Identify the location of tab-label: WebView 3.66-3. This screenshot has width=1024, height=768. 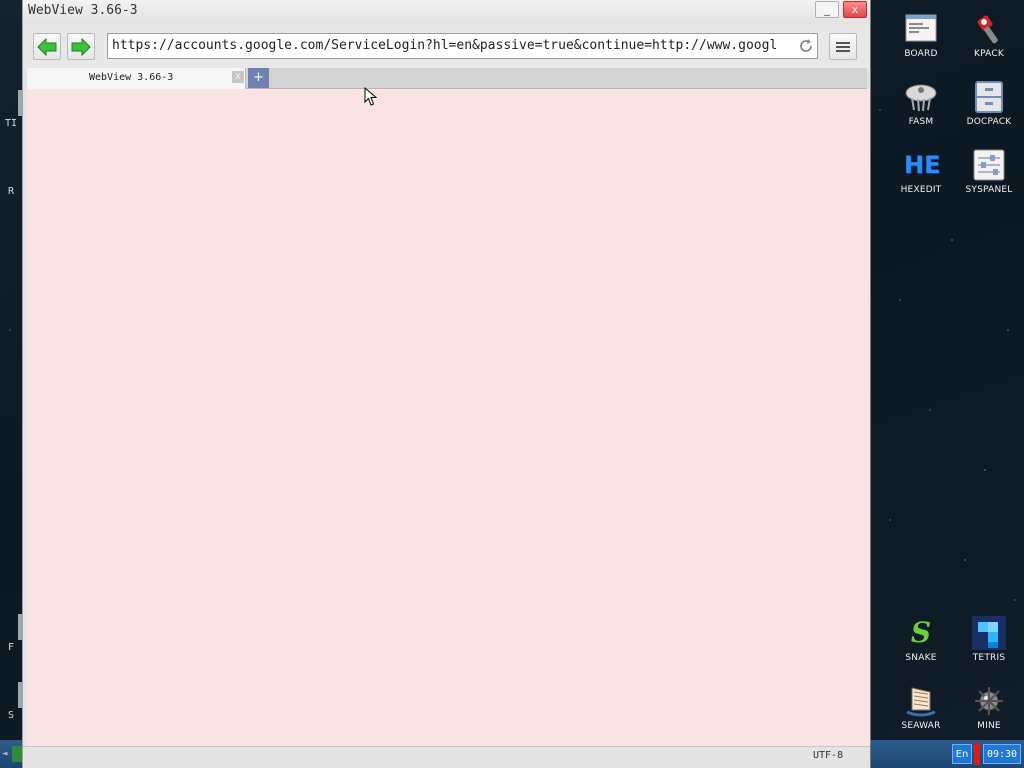
(131, 77).